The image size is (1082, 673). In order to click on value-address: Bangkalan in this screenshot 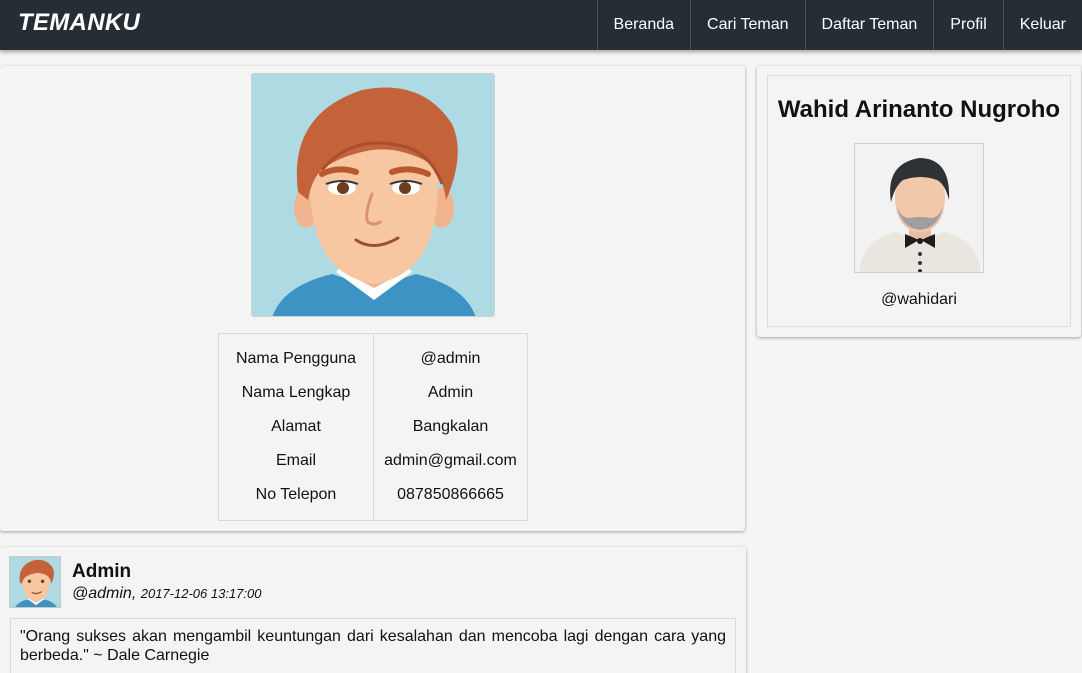, I will do `click(450, 426)`.